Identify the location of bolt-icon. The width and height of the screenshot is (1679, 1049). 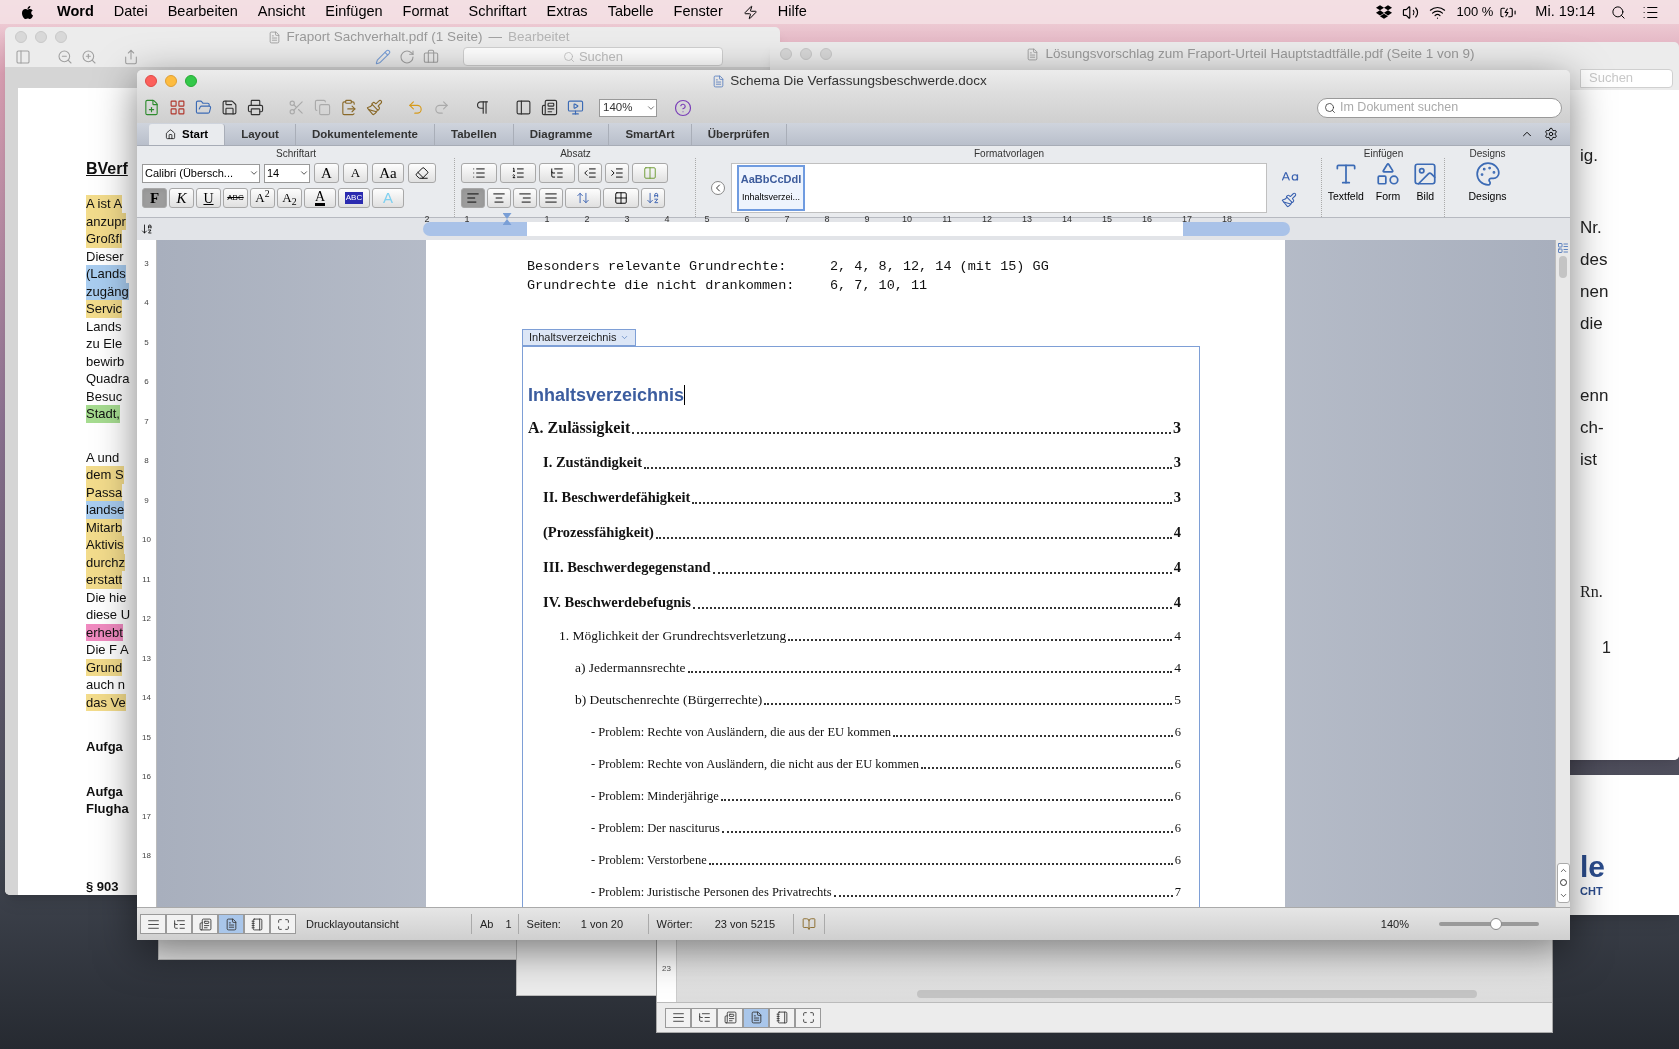
(750, 12).